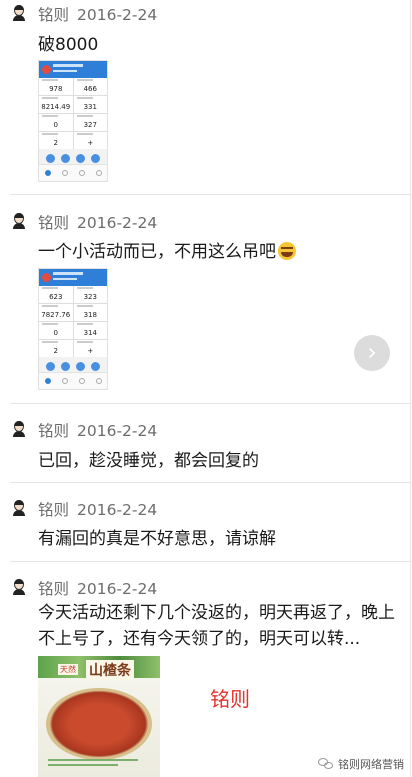 Image resolution: width=412 pixels, height=777 pixels. Describe the element at coordinates (205, 444) in the screenshot. I see `comment-item: 铭则 2016-2-24 已回，趁没睡觉，都会回复的` at that location.